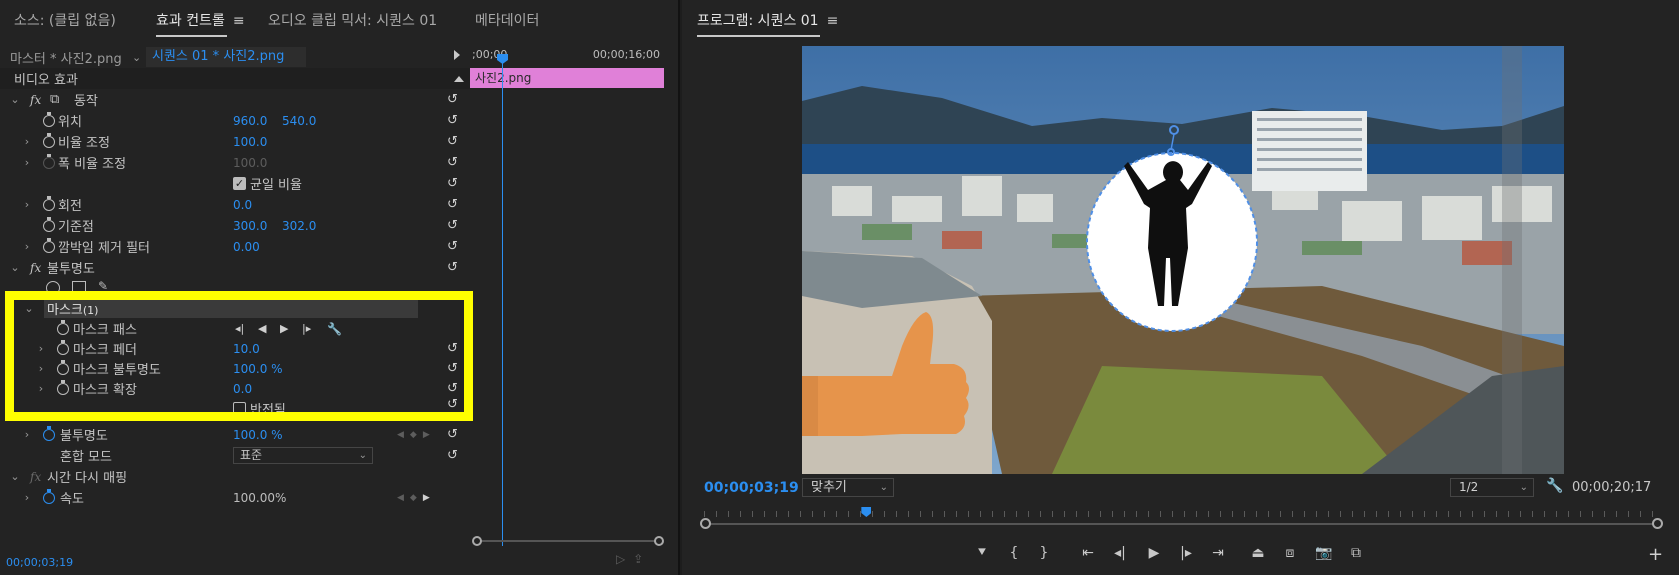 The width and height of the screenshot is (1679, 575). I want to click on zoom-scrollbar, so click(568, 542).